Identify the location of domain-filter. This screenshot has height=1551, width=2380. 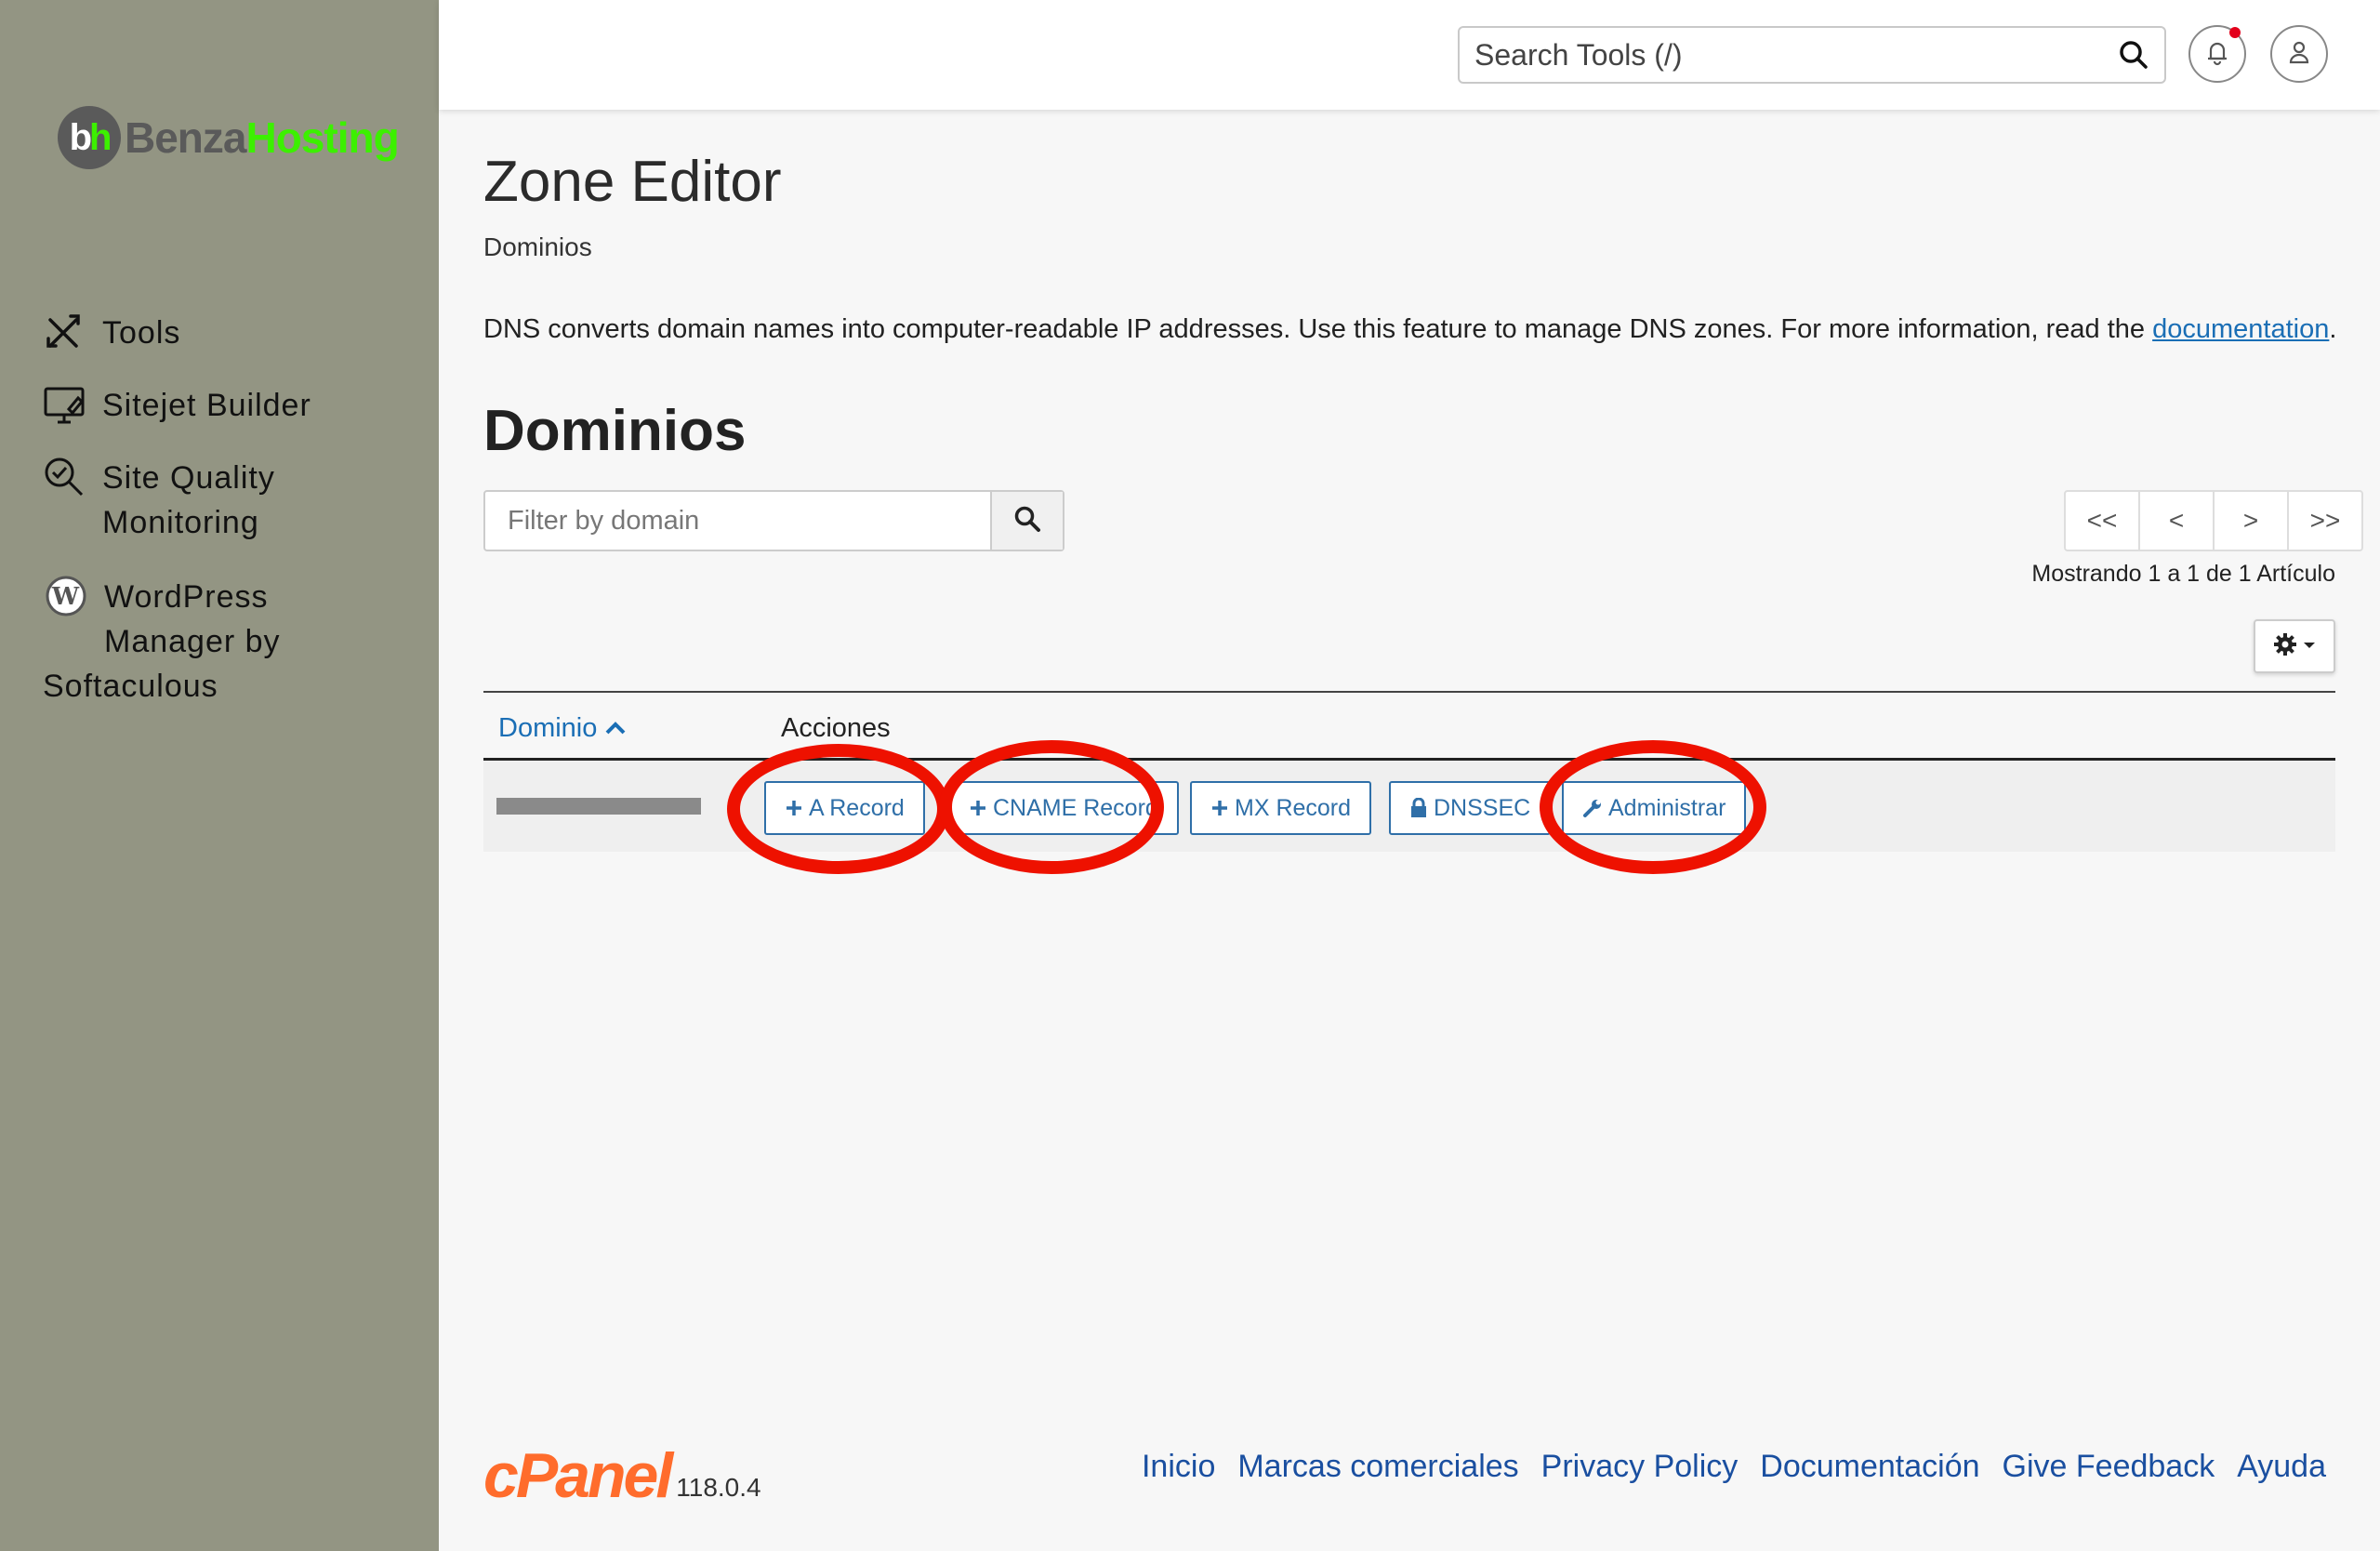
(773, 520).